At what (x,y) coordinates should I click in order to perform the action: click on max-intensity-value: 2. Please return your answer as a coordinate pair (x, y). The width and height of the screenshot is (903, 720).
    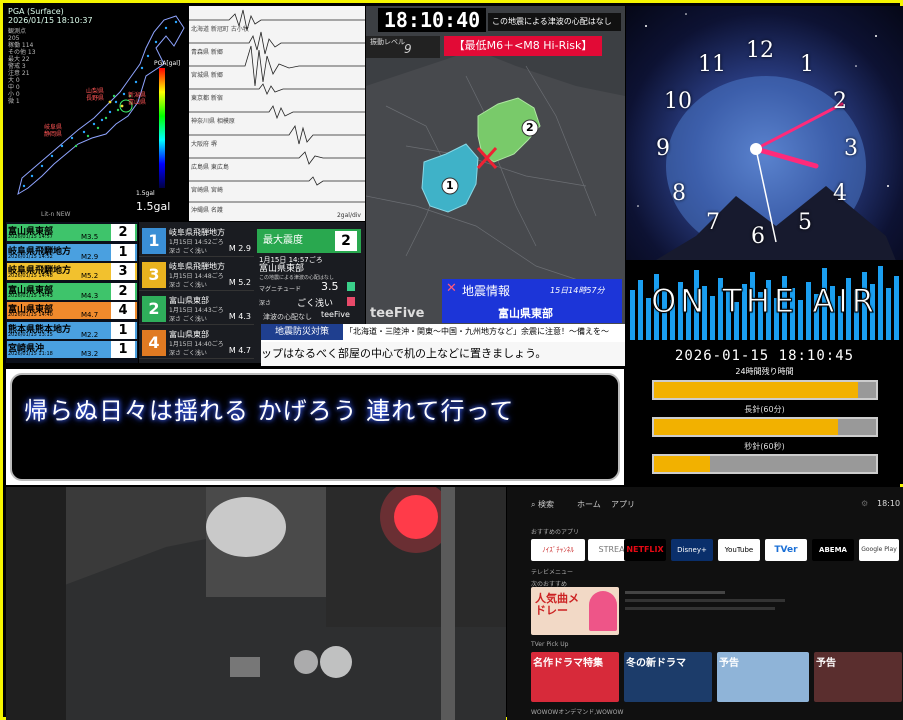
    Looking at the image, I should click on (346, 241).